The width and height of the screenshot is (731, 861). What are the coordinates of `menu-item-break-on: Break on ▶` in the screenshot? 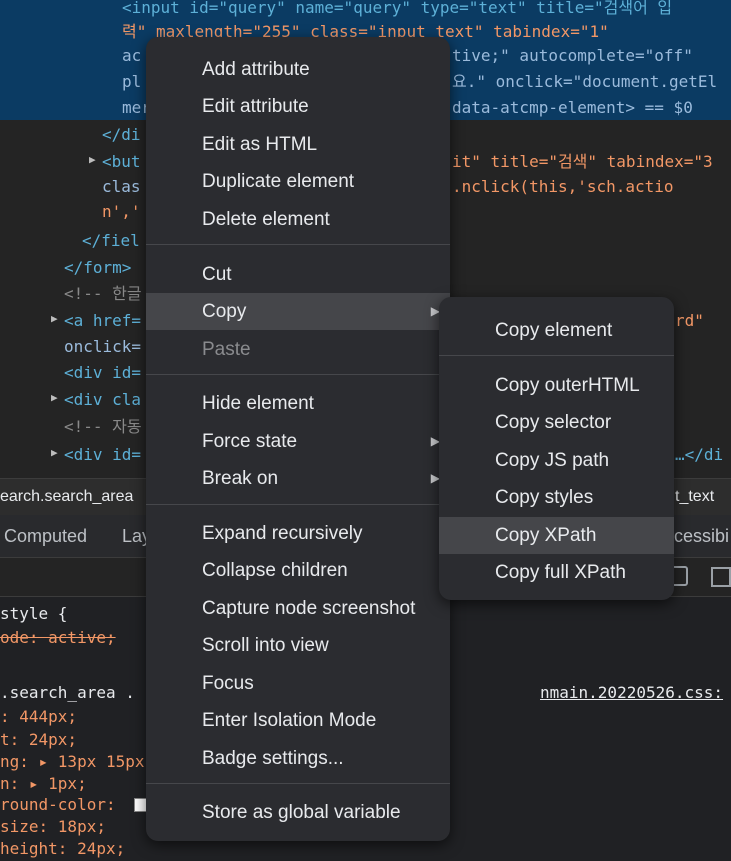 It's located at (298, 478).